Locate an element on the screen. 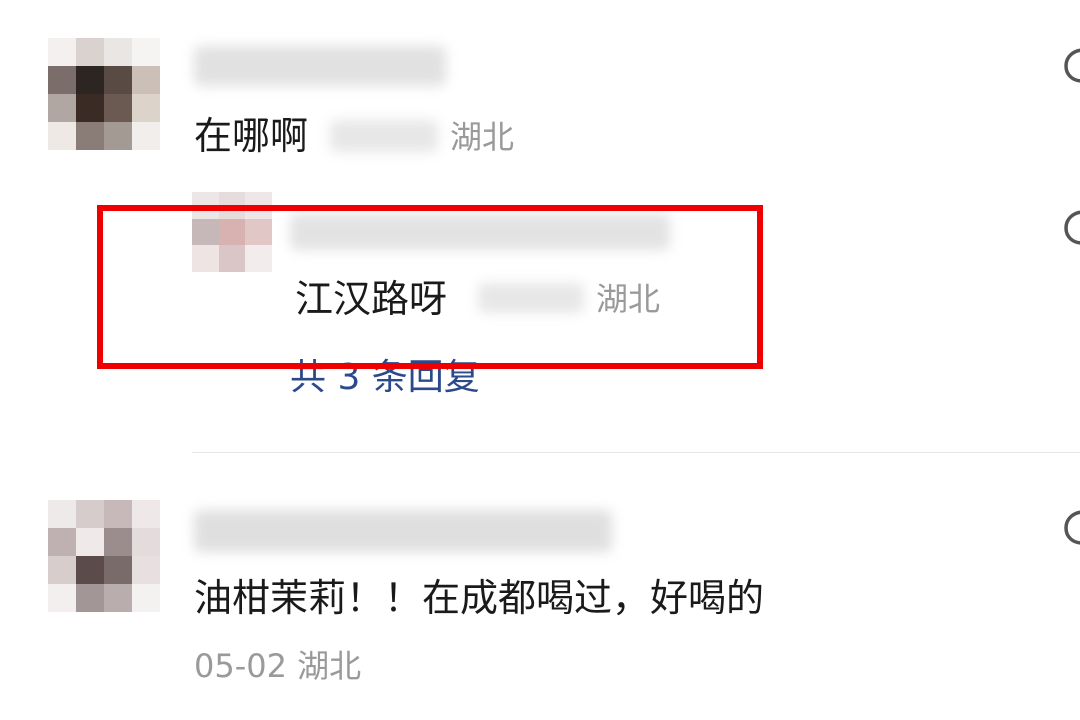 Image resolution: width=1080 pixels, height=720 pixels. reply-text: 江汉路呀 is located at coordinates (371, 299).